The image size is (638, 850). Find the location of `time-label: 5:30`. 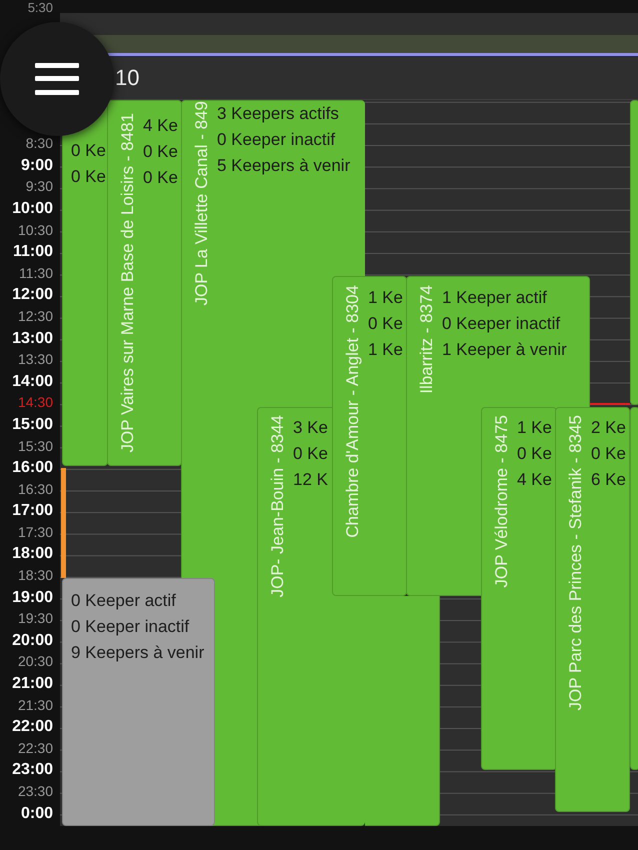

time-label: 5:30 is located at coordinates (40, 8).